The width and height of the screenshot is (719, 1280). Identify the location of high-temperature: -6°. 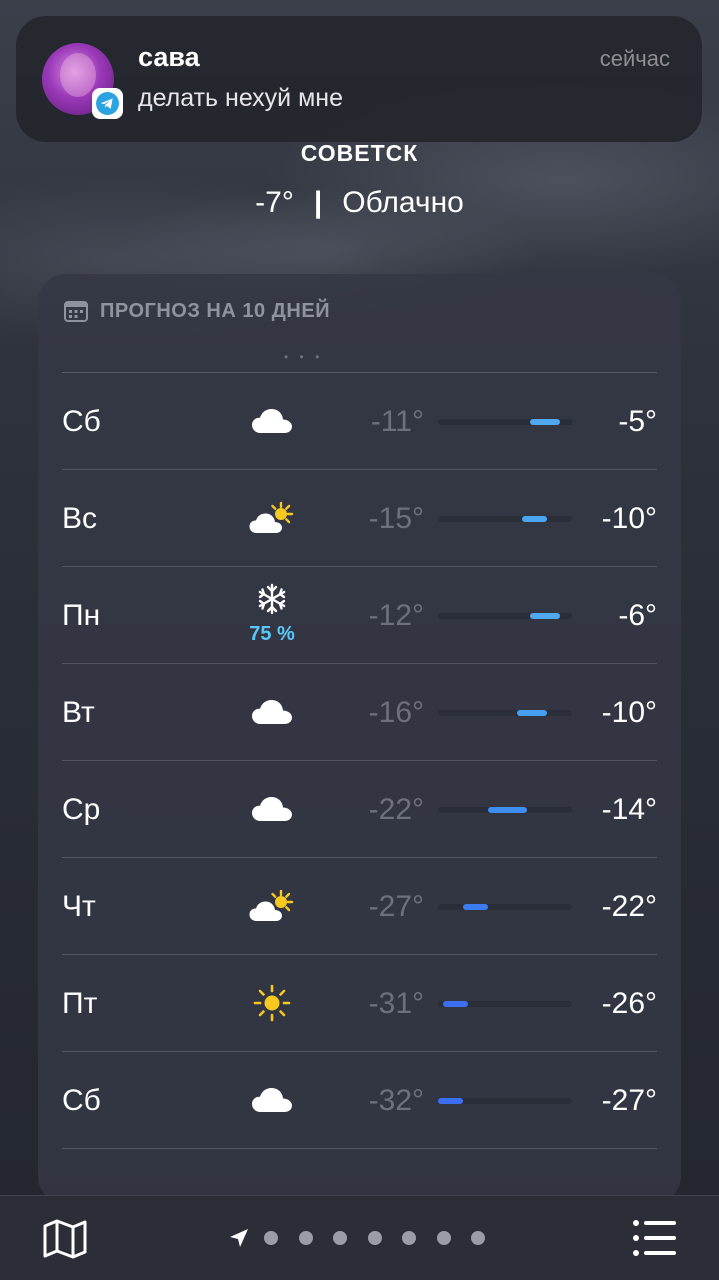
(637, 615).